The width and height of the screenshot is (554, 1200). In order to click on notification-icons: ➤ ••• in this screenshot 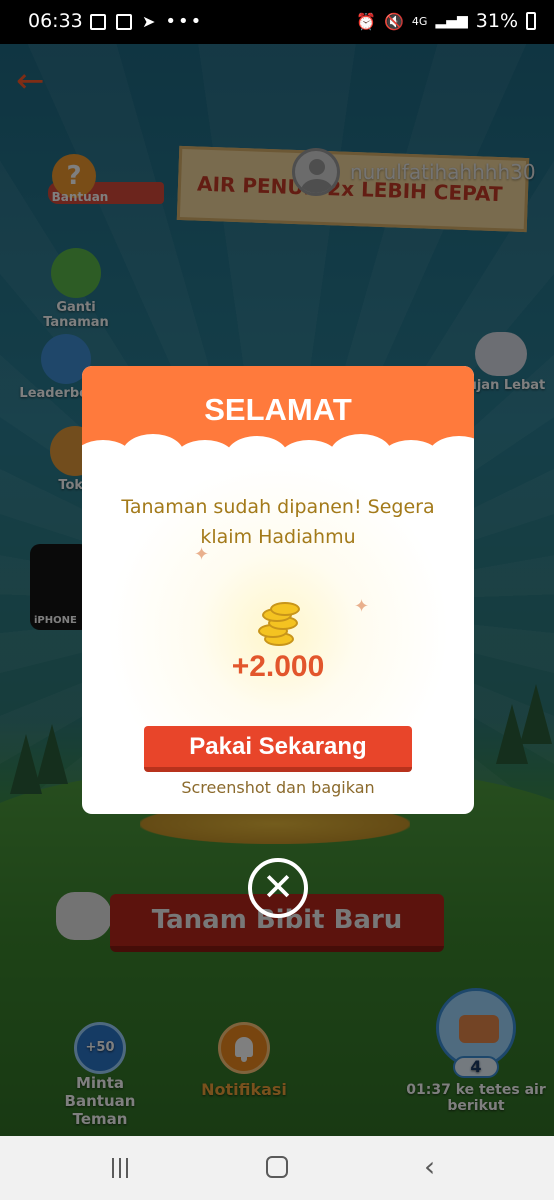, I will do `click(146, 21)`.